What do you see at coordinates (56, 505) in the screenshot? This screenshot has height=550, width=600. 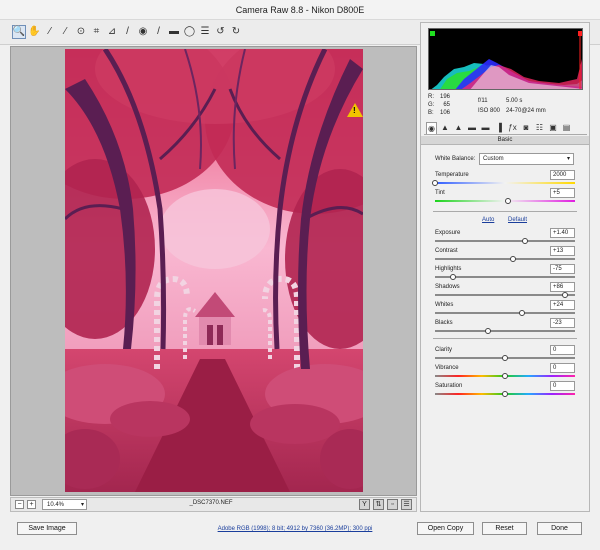 I see `zoom-level-value: 10.4%` at bounding box center [56, 505].